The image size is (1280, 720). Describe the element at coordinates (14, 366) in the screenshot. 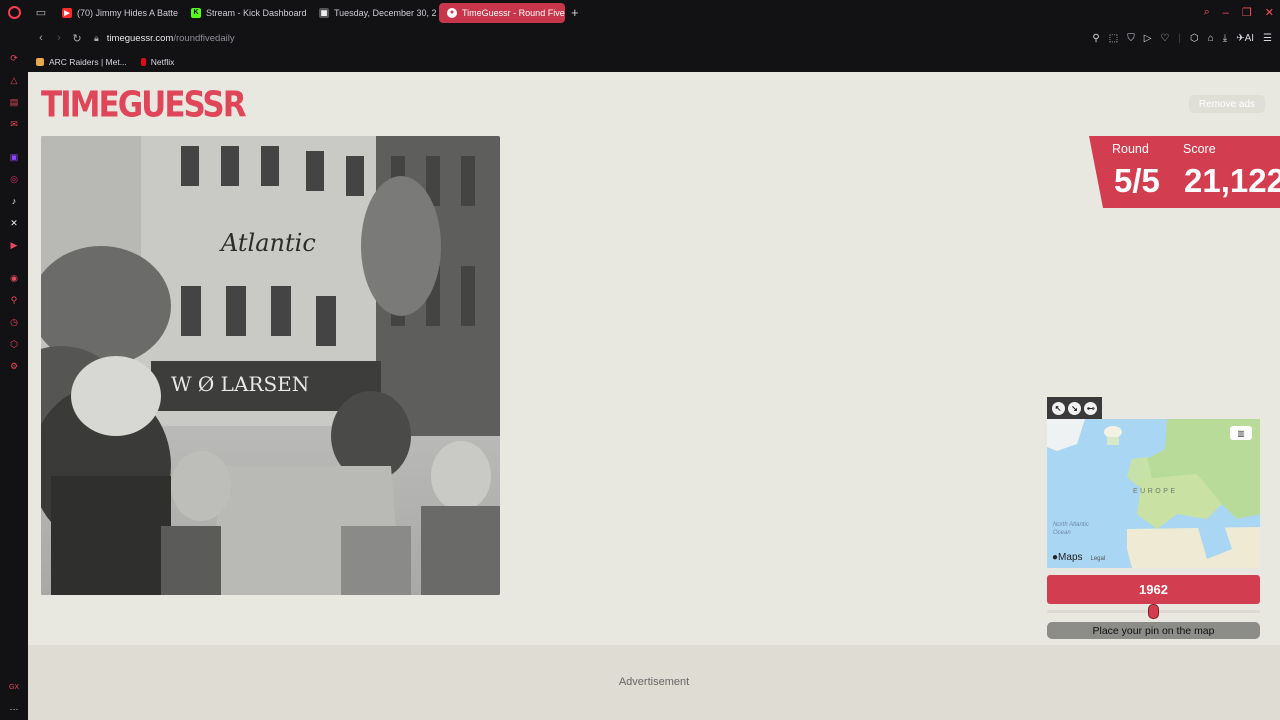

I see `settings-icon: ⚙` at that location.